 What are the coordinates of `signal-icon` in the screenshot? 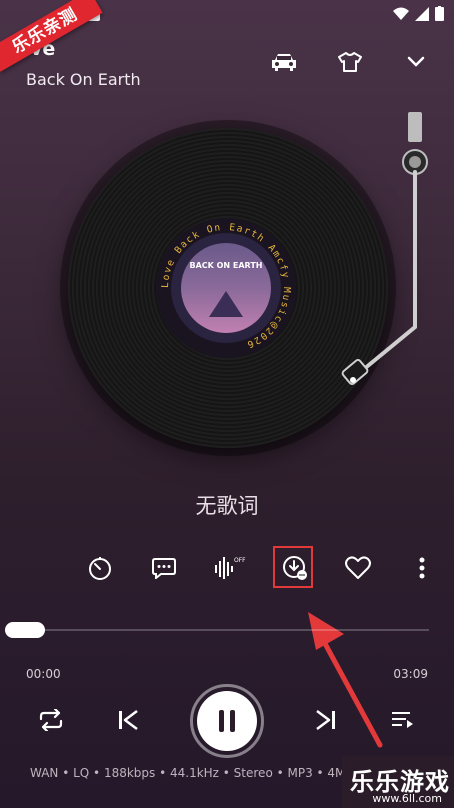 It's located at (422, 13).